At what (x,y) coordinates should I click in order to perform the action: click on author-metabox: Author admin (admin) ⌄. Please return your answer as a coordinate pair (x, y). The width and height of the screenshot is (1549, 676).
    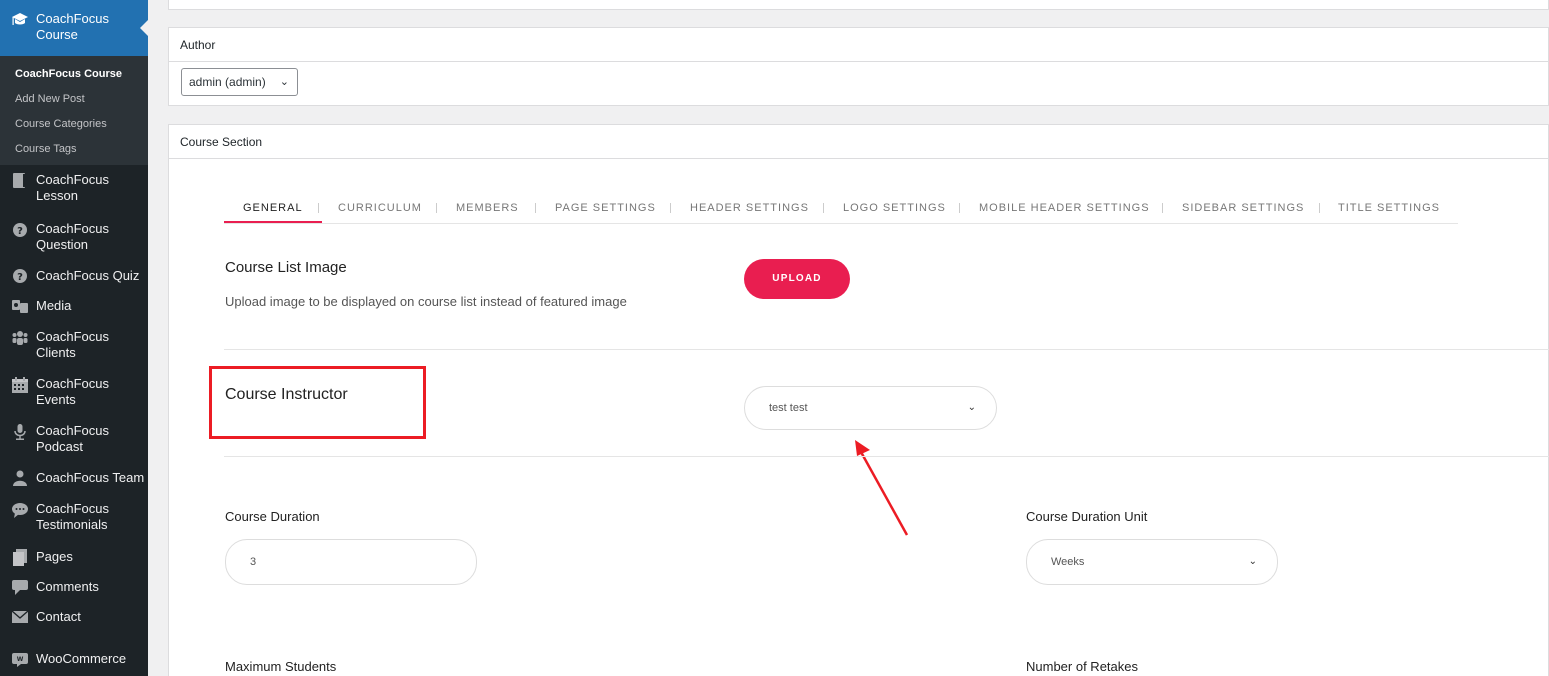
    Looking at the image, I should click on (858, 66).